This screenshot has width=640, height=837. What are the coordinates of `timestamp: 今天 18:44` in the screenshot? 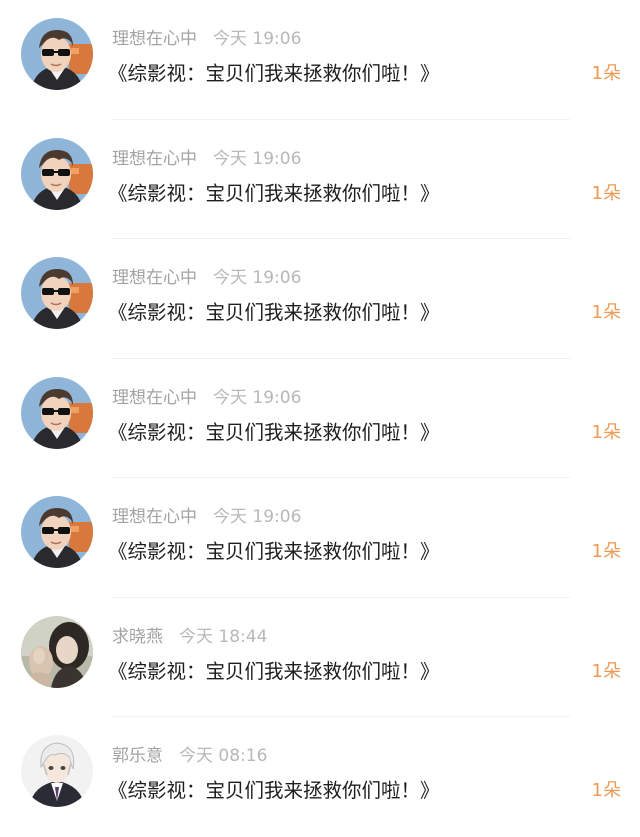 It's located at (223, 636).